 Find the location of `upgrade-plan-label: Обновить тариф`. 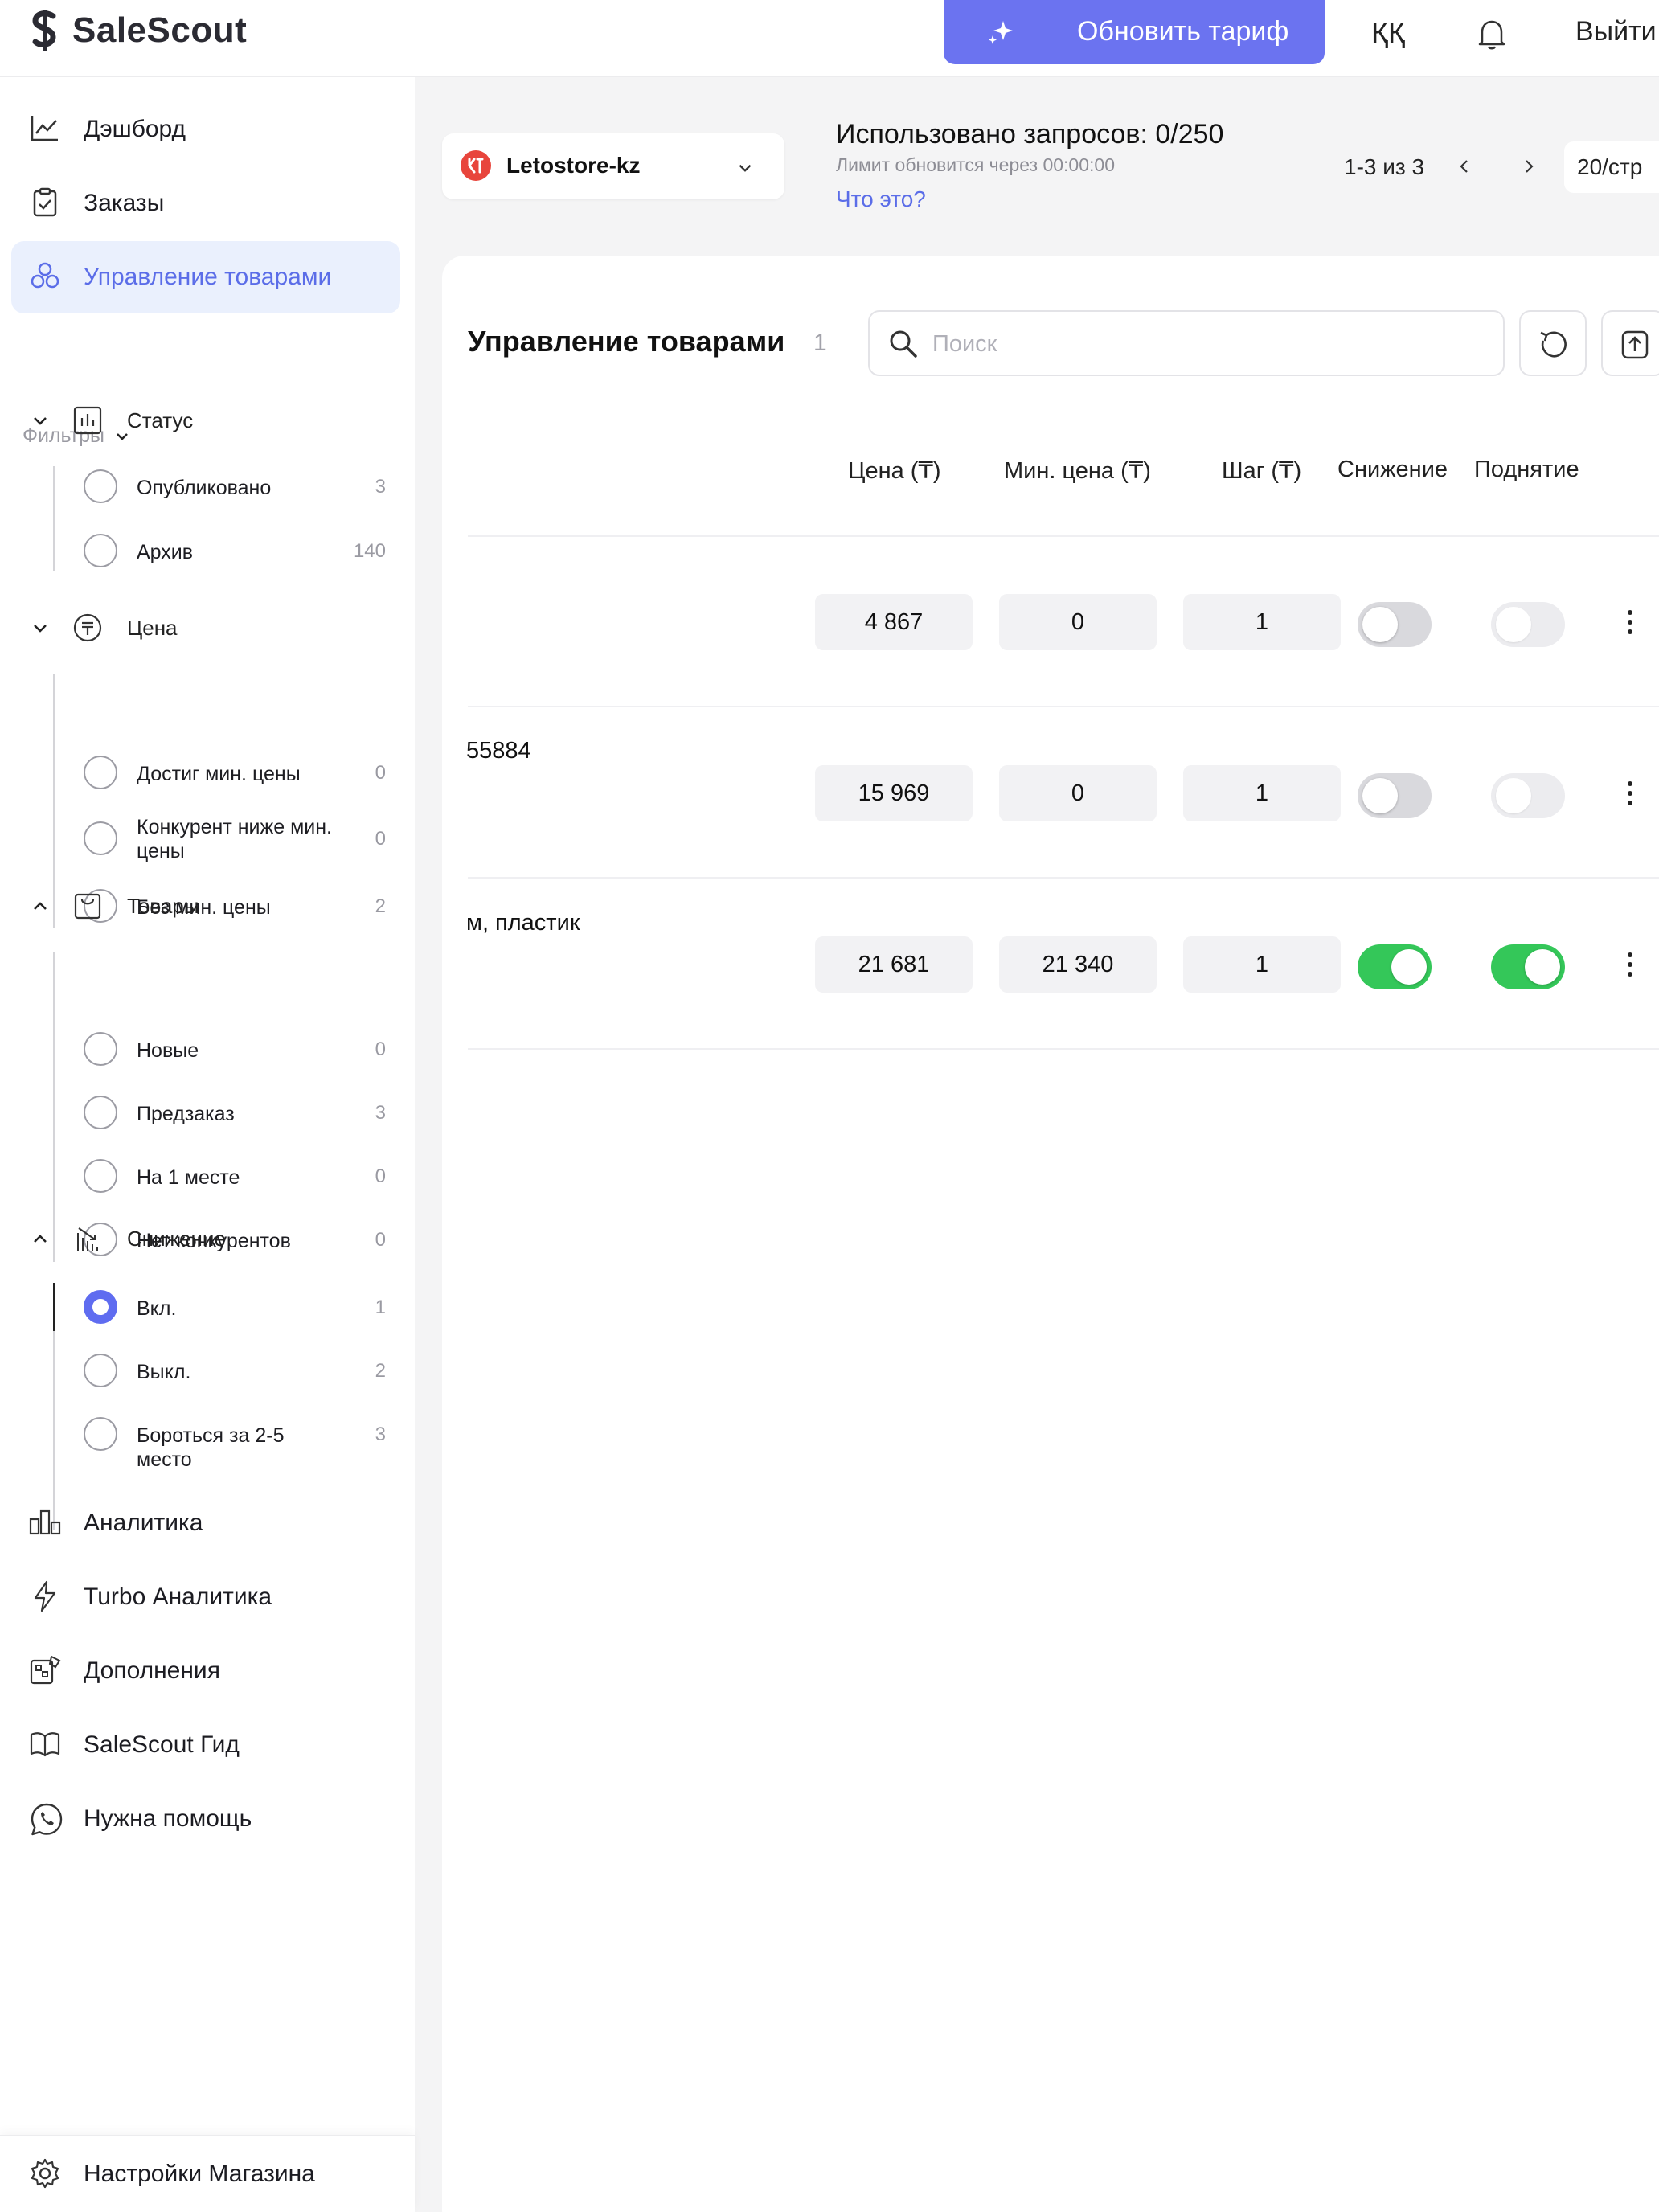

upgrade-plan-label: Обновить тариф is located at coordinates (1183, 31).